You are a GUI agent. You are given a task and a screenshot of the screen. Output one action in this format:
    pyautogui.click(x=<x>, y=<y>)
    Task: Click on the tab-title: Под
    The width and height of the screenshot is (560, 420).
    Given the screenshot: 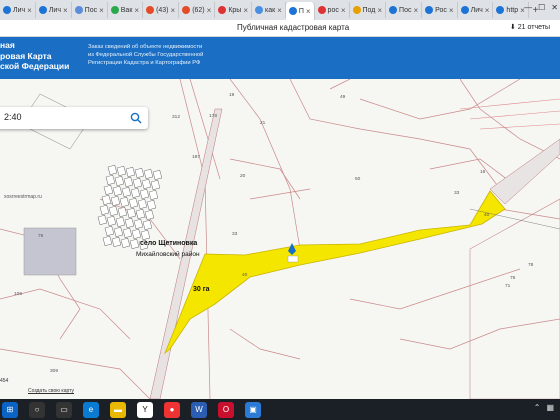 What is the action you would take?
    pyautogui.click(x=369, y=10)
    